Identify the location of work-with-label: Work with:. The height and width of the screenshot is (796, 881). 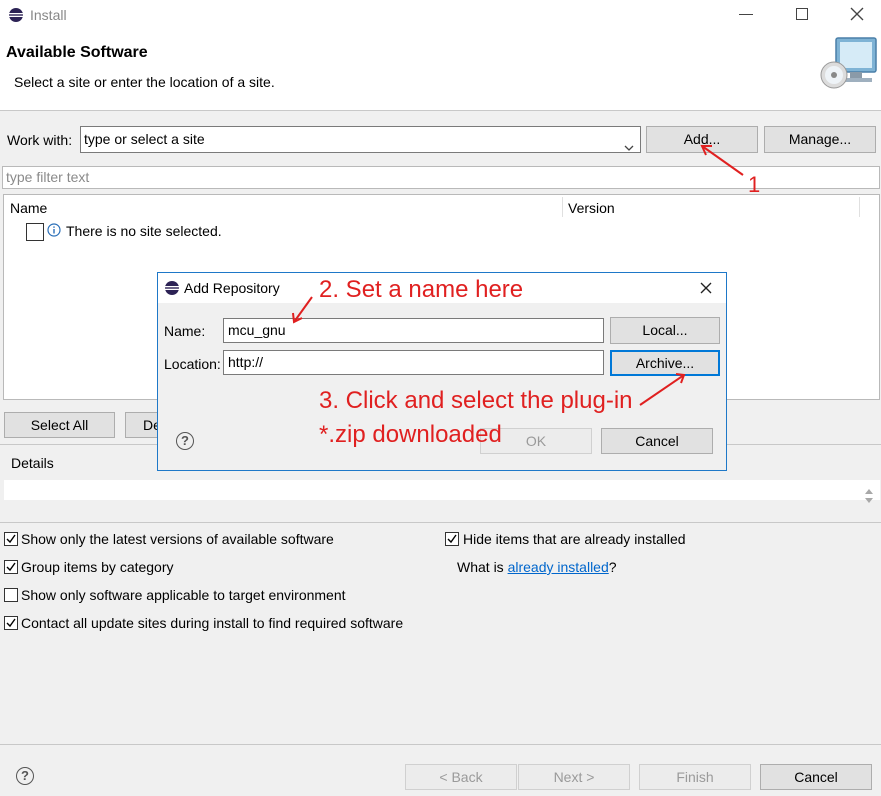
(40, 140).